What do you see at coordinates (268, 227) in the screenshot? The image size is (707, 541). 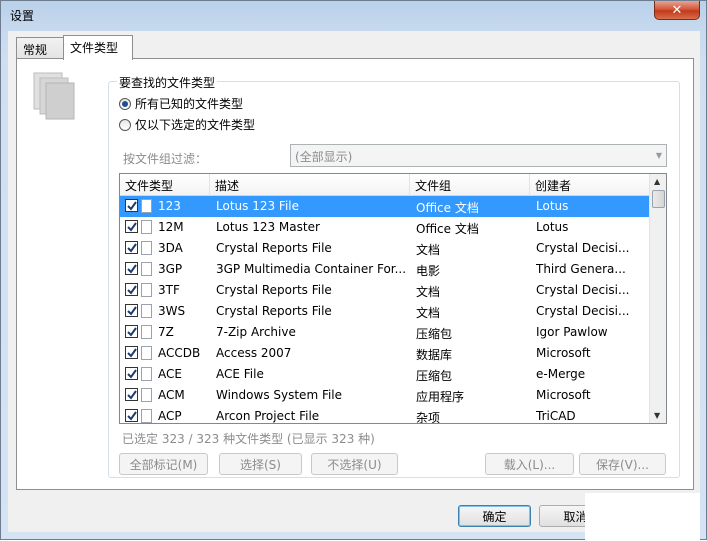 I see `cell-description: Lotus 123 Master` at bounding box center [268, 227].